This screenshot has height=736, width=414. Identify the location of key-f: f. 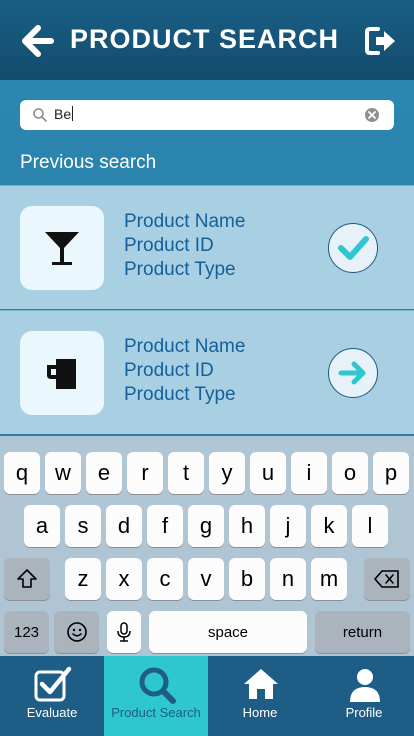
(165, 526).